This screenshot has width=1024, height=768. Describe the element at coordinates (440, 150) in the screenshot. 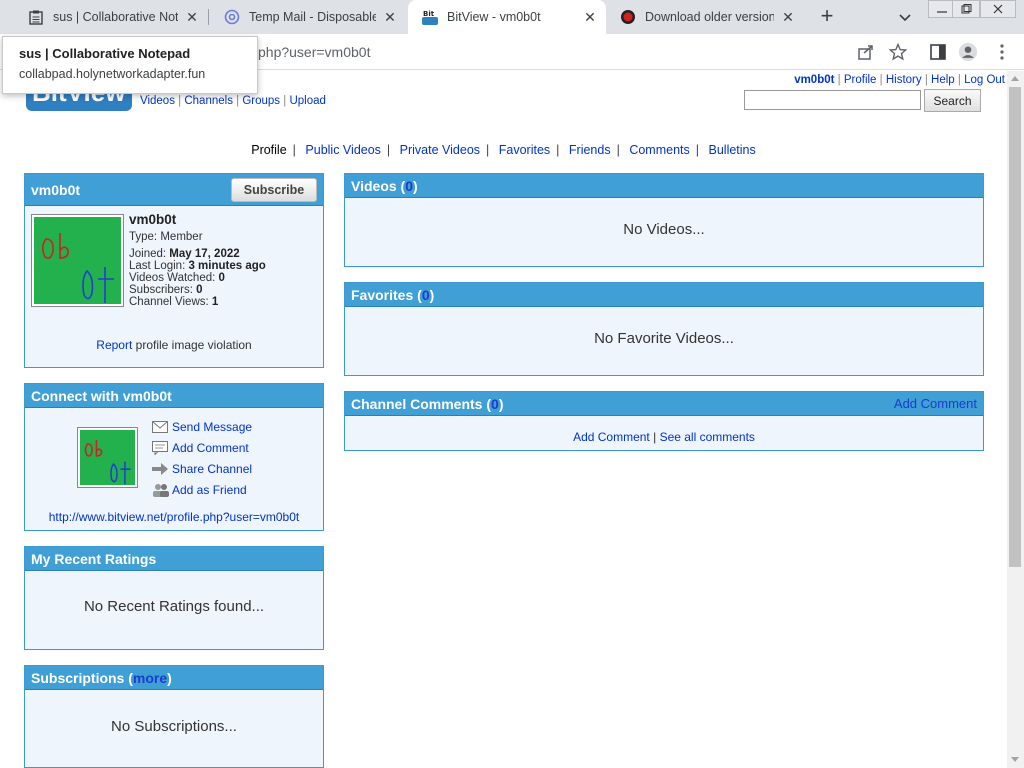

I see `subnav-private-videos: Private Videos` at that location.